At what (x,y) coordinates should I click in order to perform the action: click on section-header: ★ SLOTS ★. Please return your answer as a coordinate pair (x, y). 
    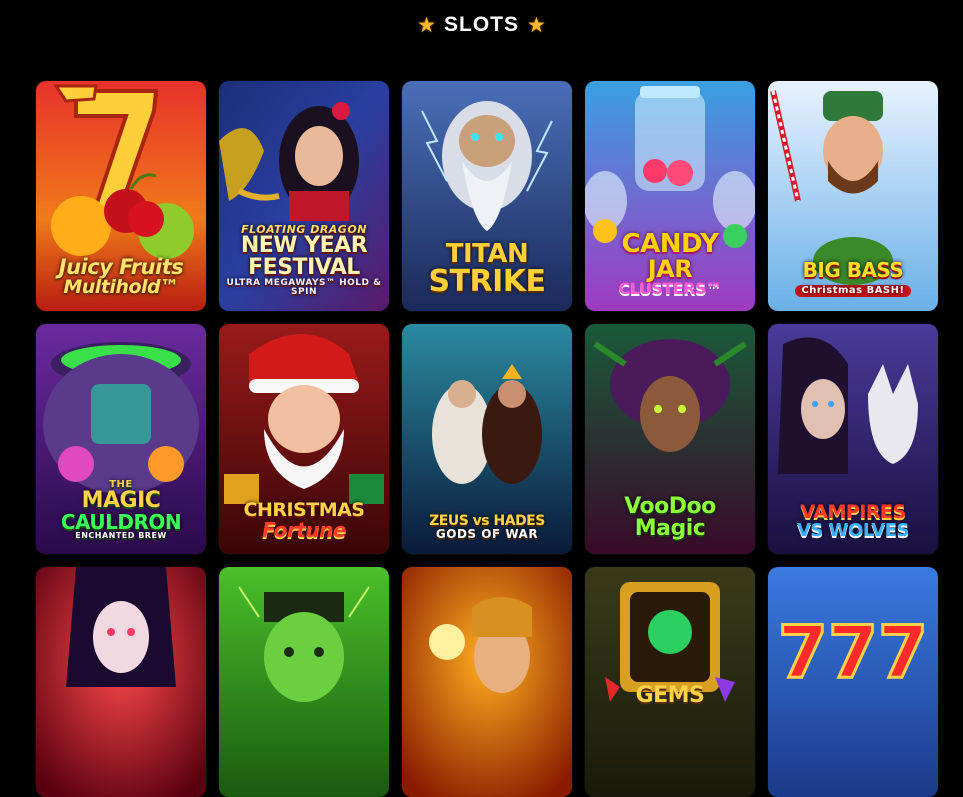
    Looking at the image, I should click on (481, 25).